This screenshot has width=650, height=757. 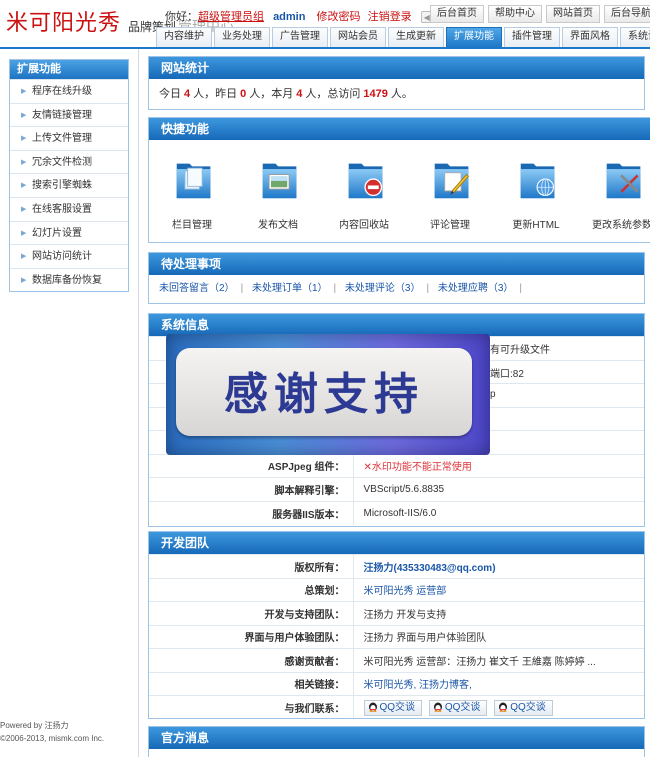 What do you see at coordinates (194, 180) in the screenshot?
I see `folder-documents-icon` at bounding box center [194, 180].